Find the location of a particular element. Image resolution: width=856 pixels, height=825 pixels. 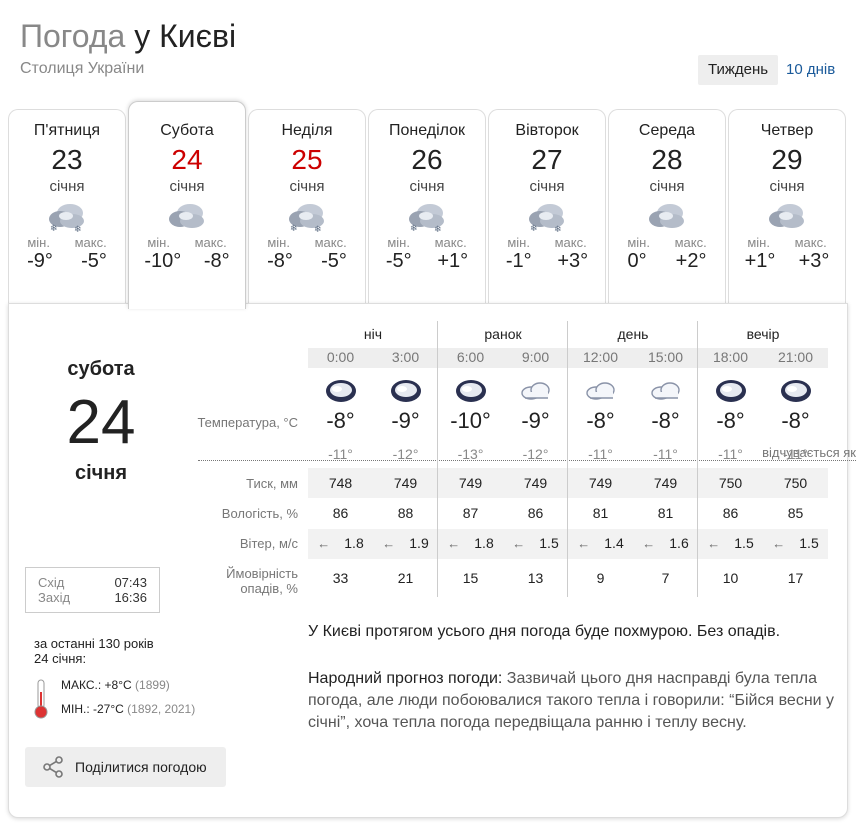

history-min-year: (1892, 2021) is located at coordinates (161, 709).